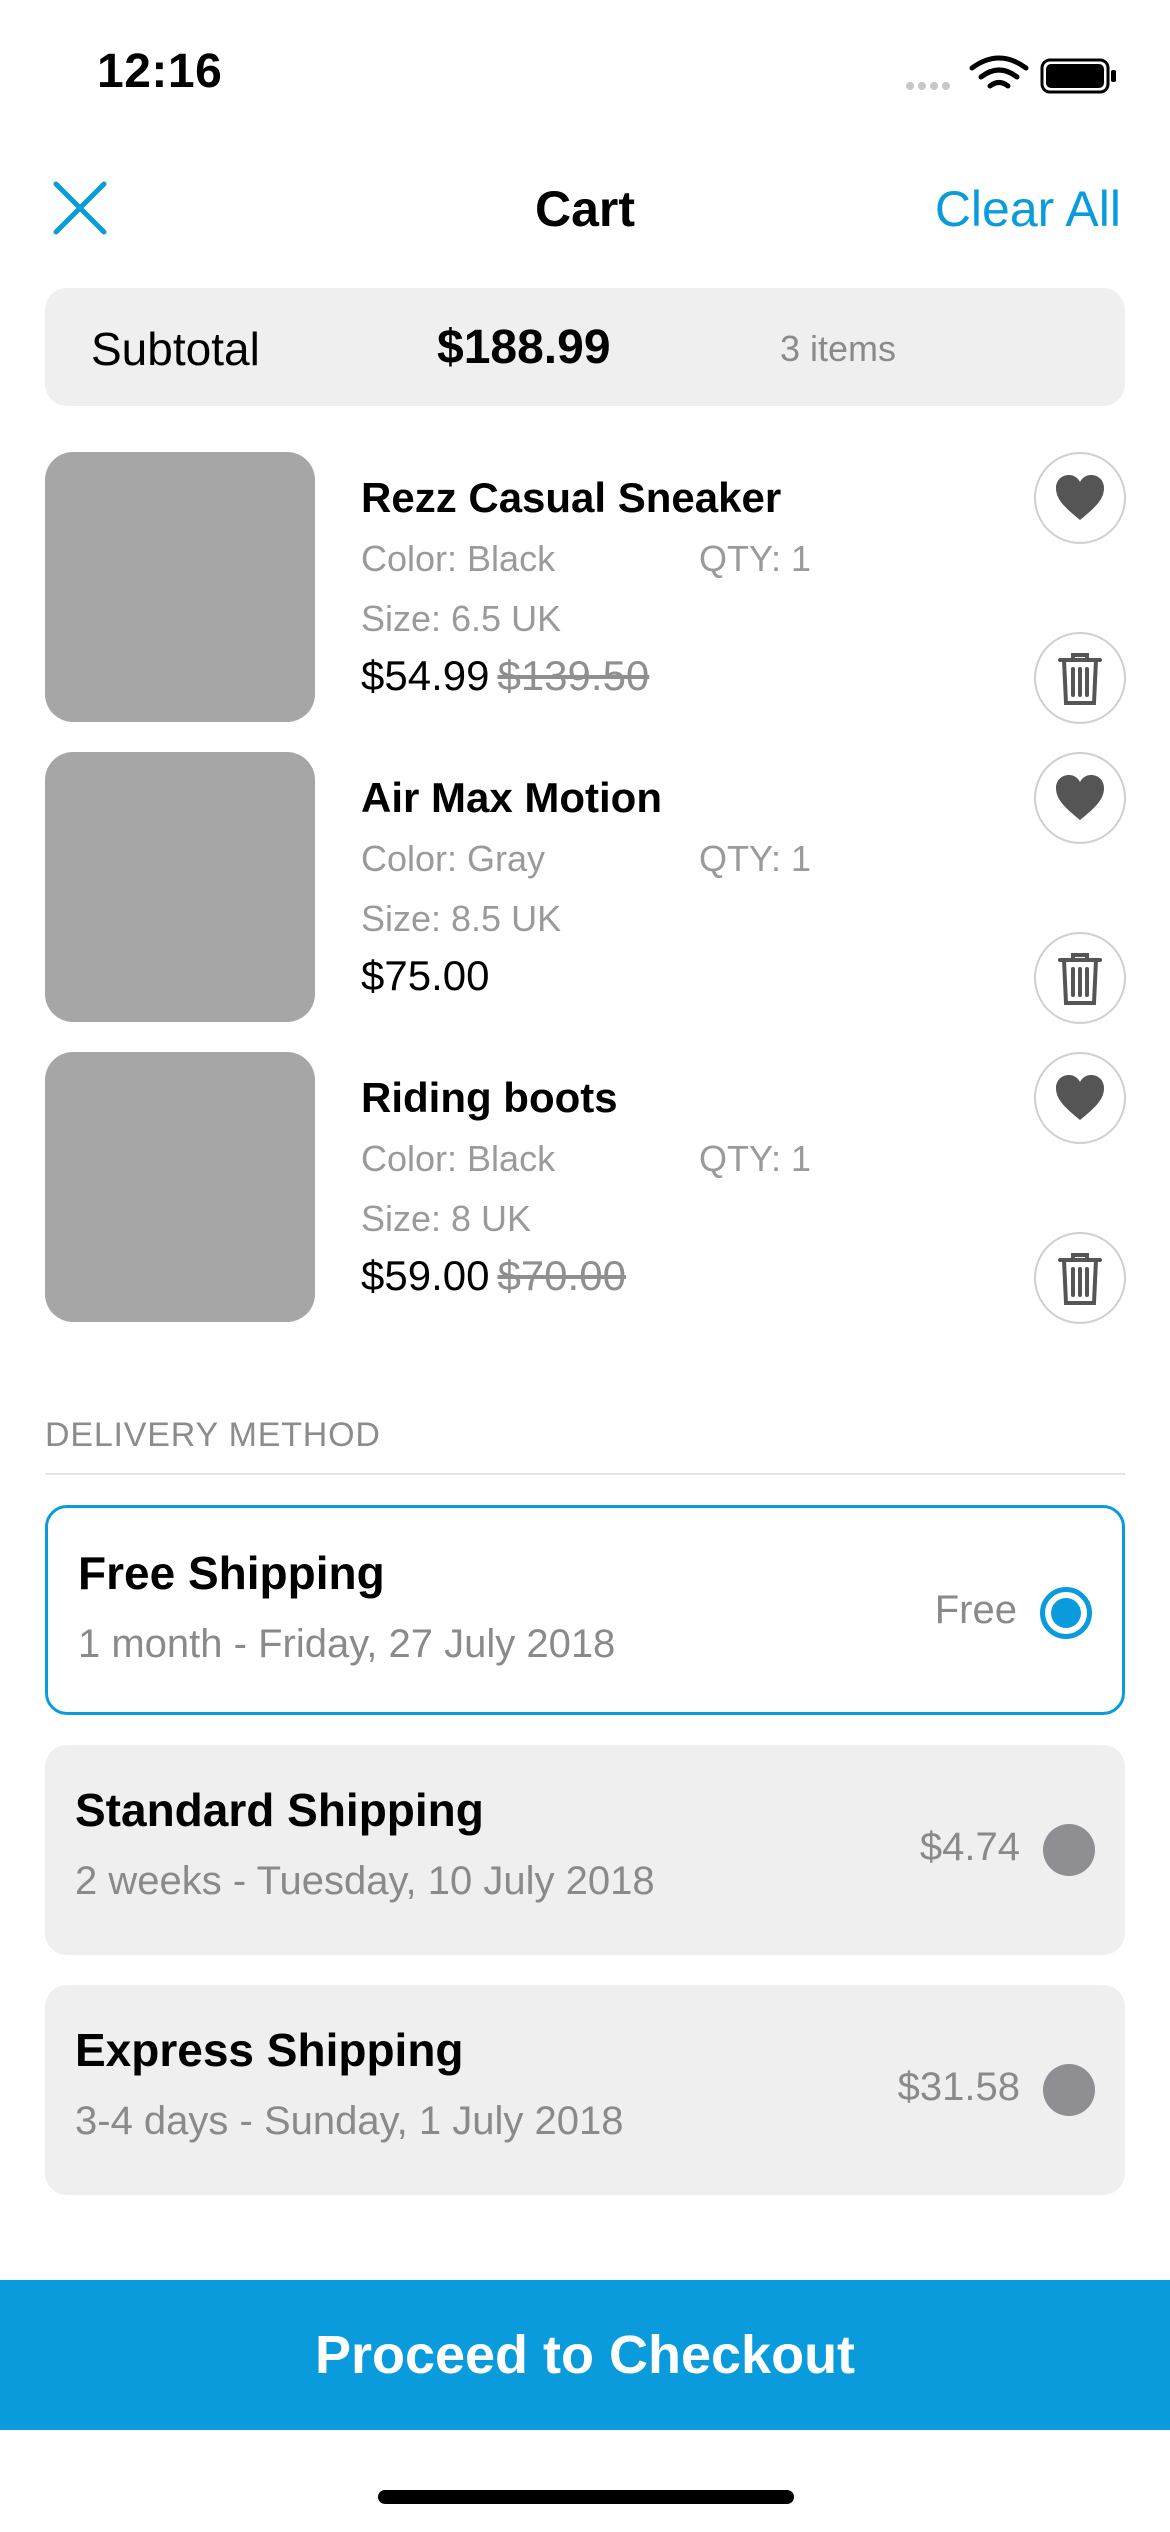 The image size is (1170, 2532). Describe the element at coordinates (425, 675) in the screenshot. I see `product-price: $54.99` at that location.